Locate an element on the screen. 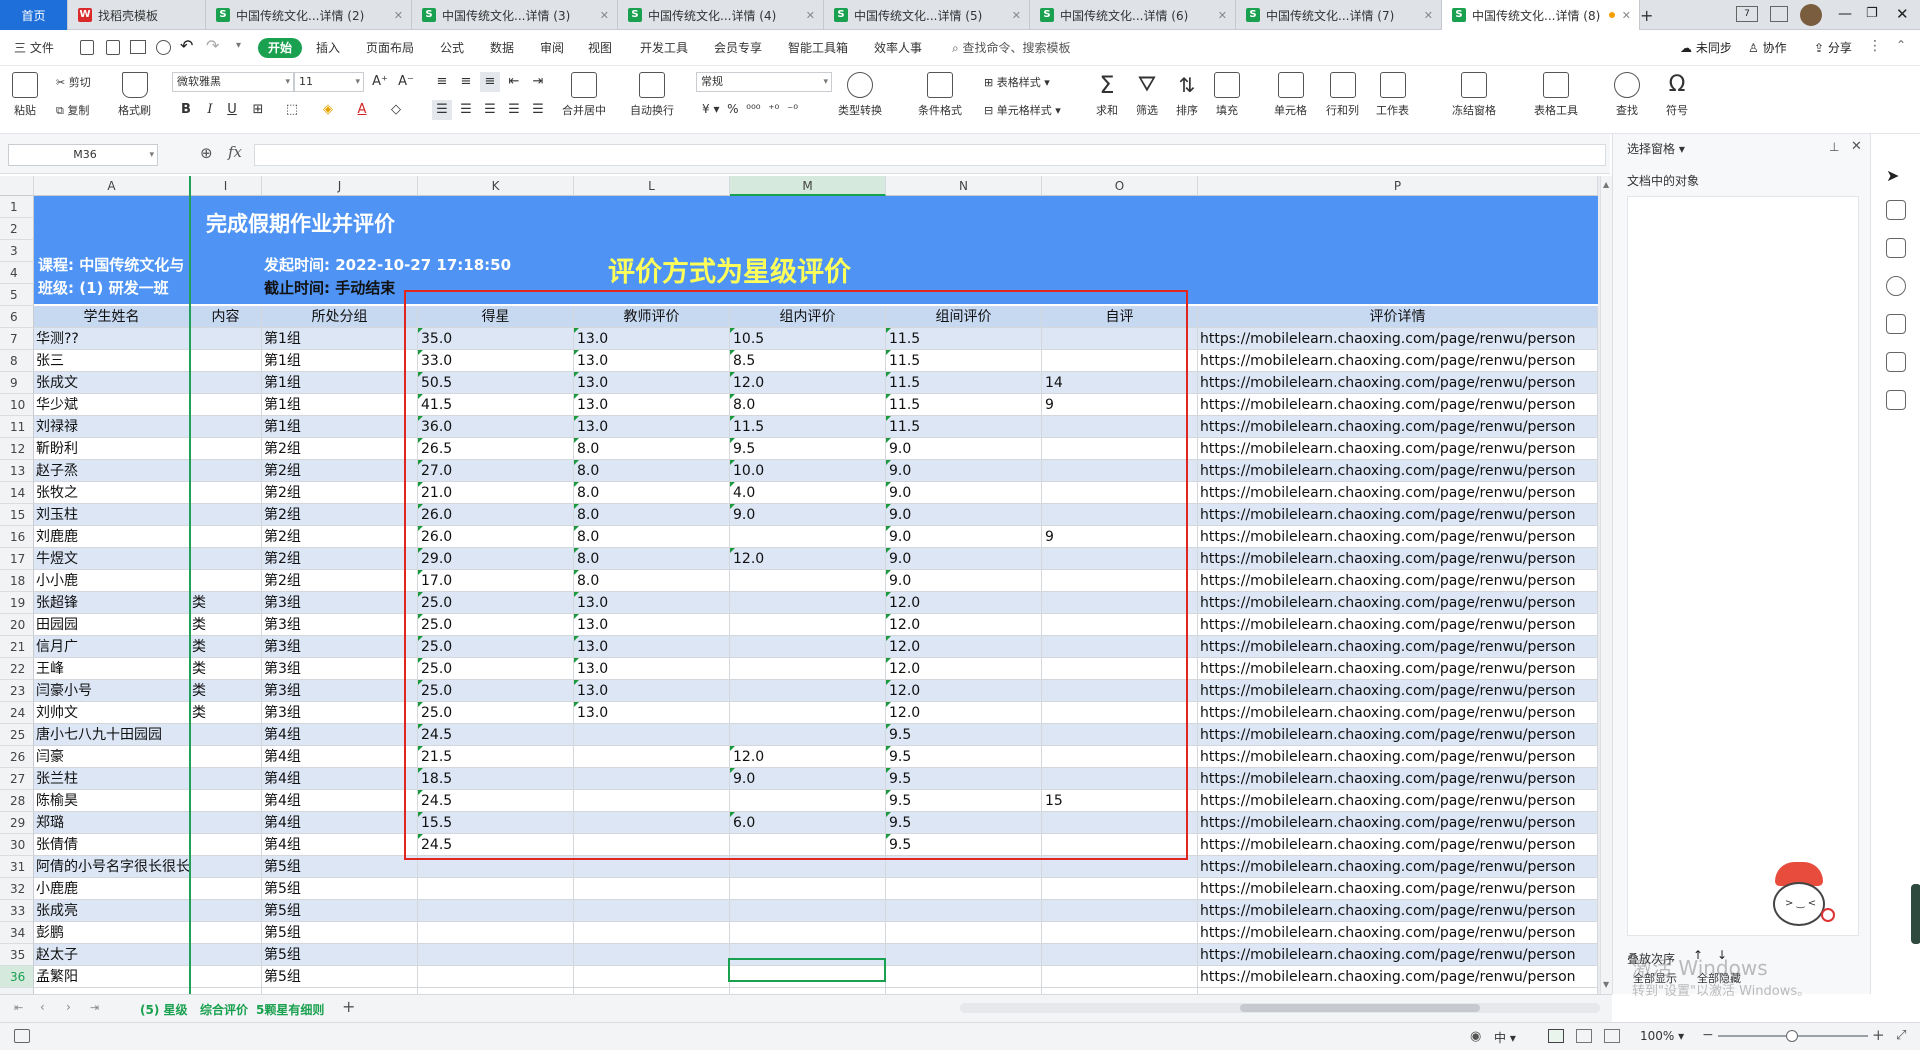 The height and width of the screenshot is (1050, 1920). menu-4: 数据 is located at coordinates (502, 48).